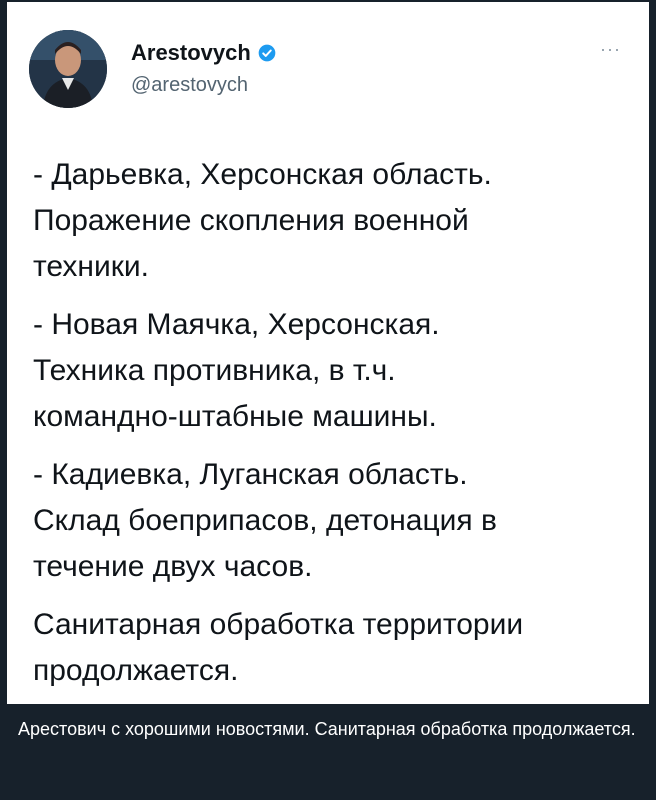 The image size is (656, 800). What do you see at coordinates (68, 69) in the screenshot?
I see `avatar` at bounding box center [68, 69].